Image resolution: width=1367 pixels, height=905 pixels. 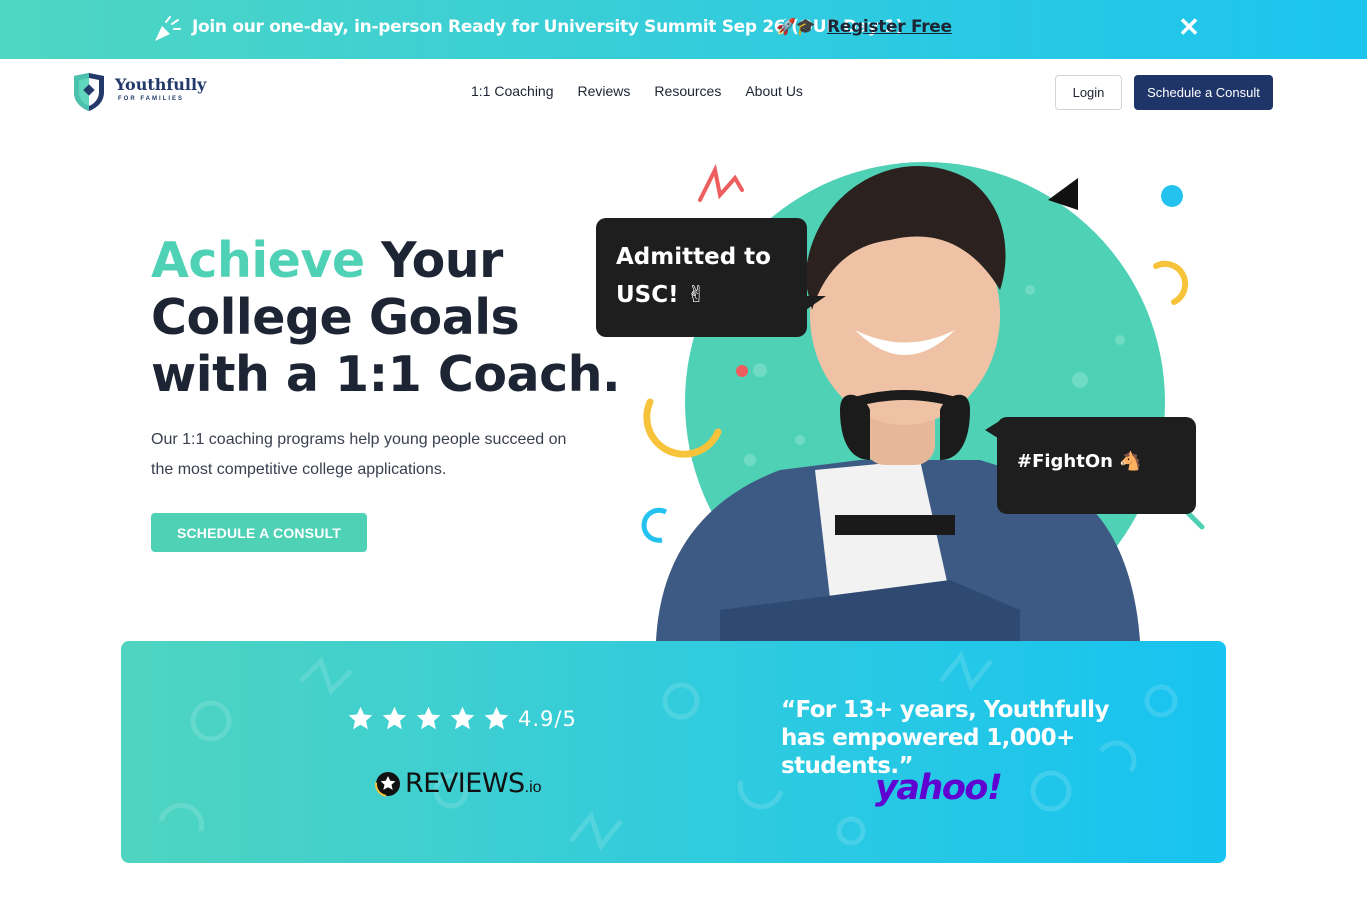 I want to click on shield-logo-icon, so click(x=89, y=92).